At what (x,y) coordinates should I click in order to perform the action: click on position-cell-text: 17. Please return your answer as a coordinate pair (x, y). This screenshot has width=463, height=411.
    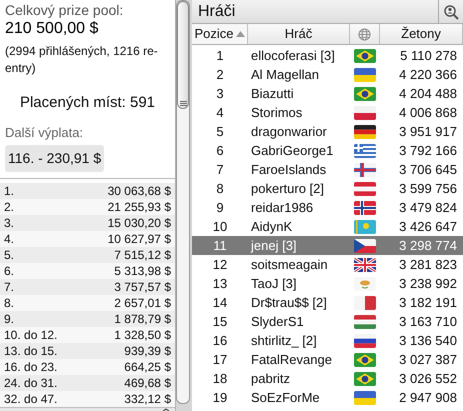
    Looking at the image, I should click on (220, 359).